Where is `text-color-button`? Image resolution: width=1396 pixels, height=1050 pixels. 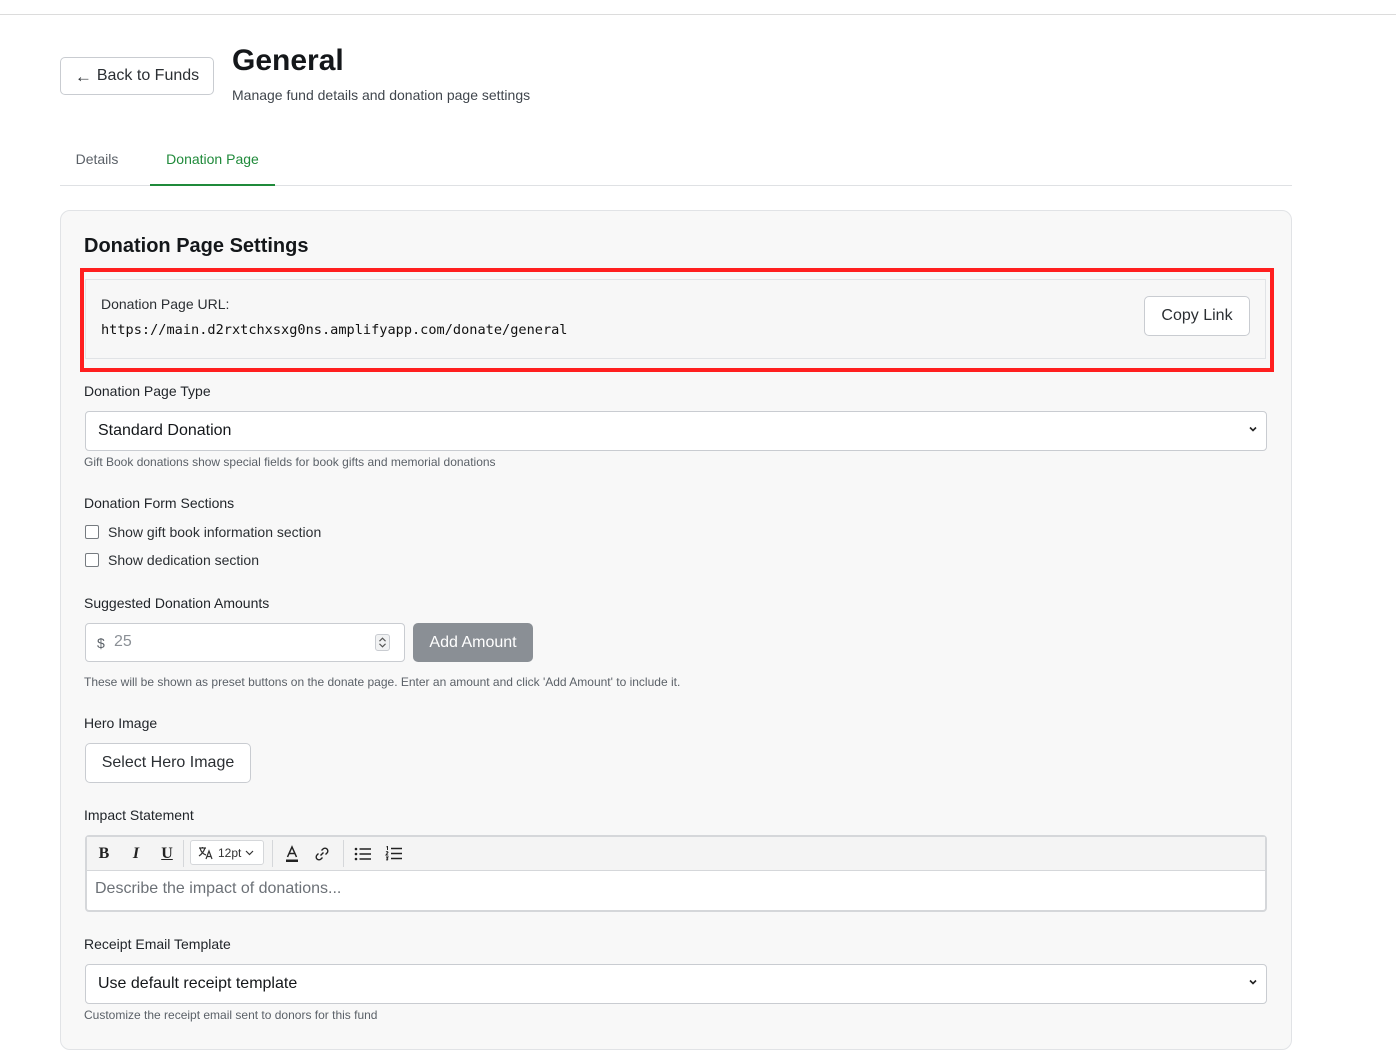 text-color-button is located at coordinates (292, 853).